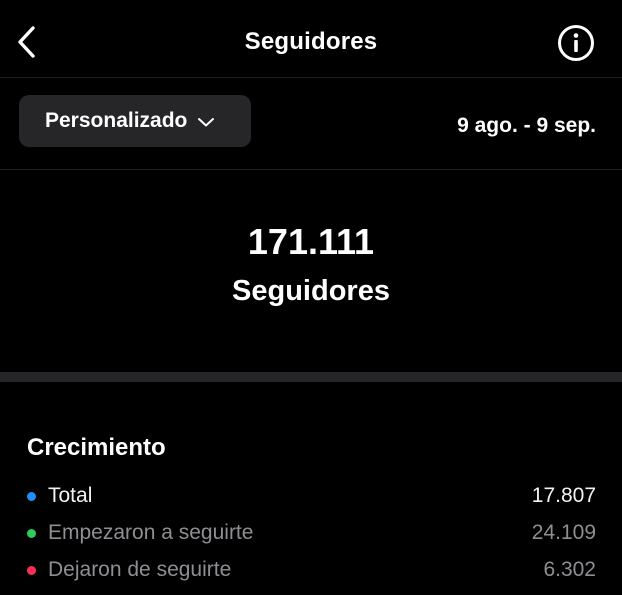 This screenshot has height=595, width=622. Describe the element at coordinates (116, 120) in the screenshot. I see `date-range-dropdown-label: Personalizado` at that location.